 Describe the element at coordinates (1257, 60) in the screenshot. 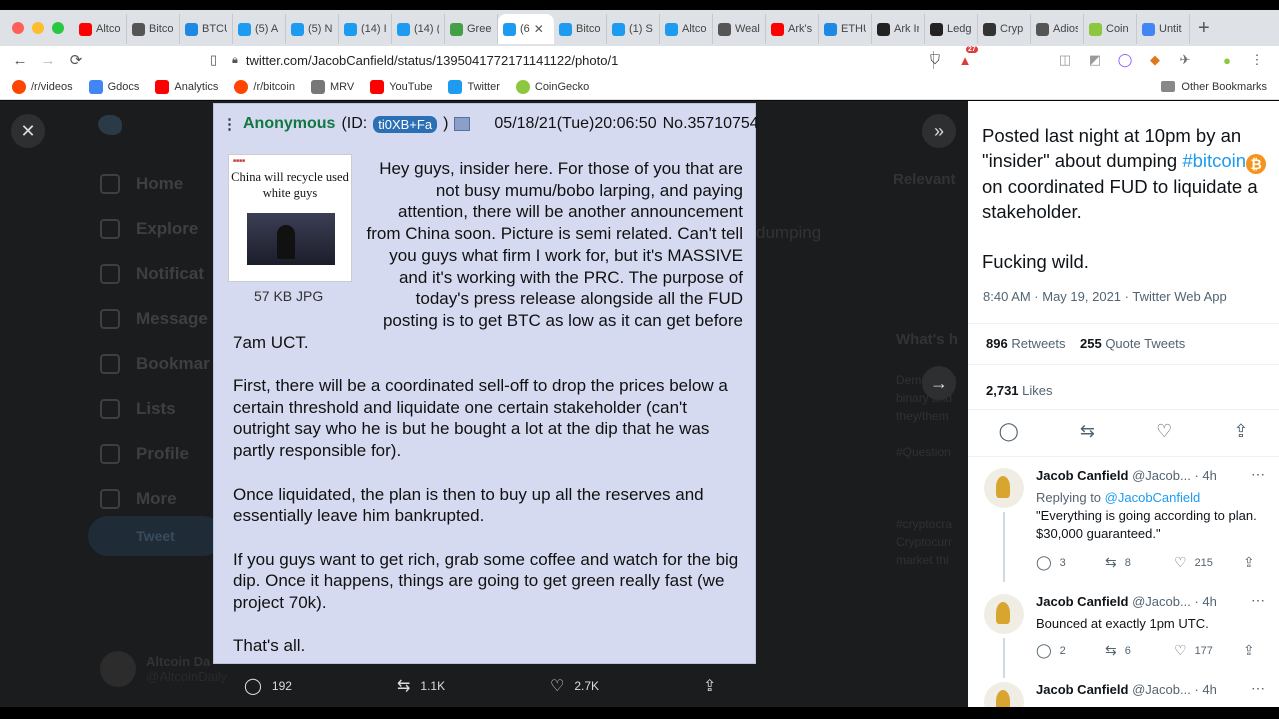

I see `menu-icon: ⋮` at that location.